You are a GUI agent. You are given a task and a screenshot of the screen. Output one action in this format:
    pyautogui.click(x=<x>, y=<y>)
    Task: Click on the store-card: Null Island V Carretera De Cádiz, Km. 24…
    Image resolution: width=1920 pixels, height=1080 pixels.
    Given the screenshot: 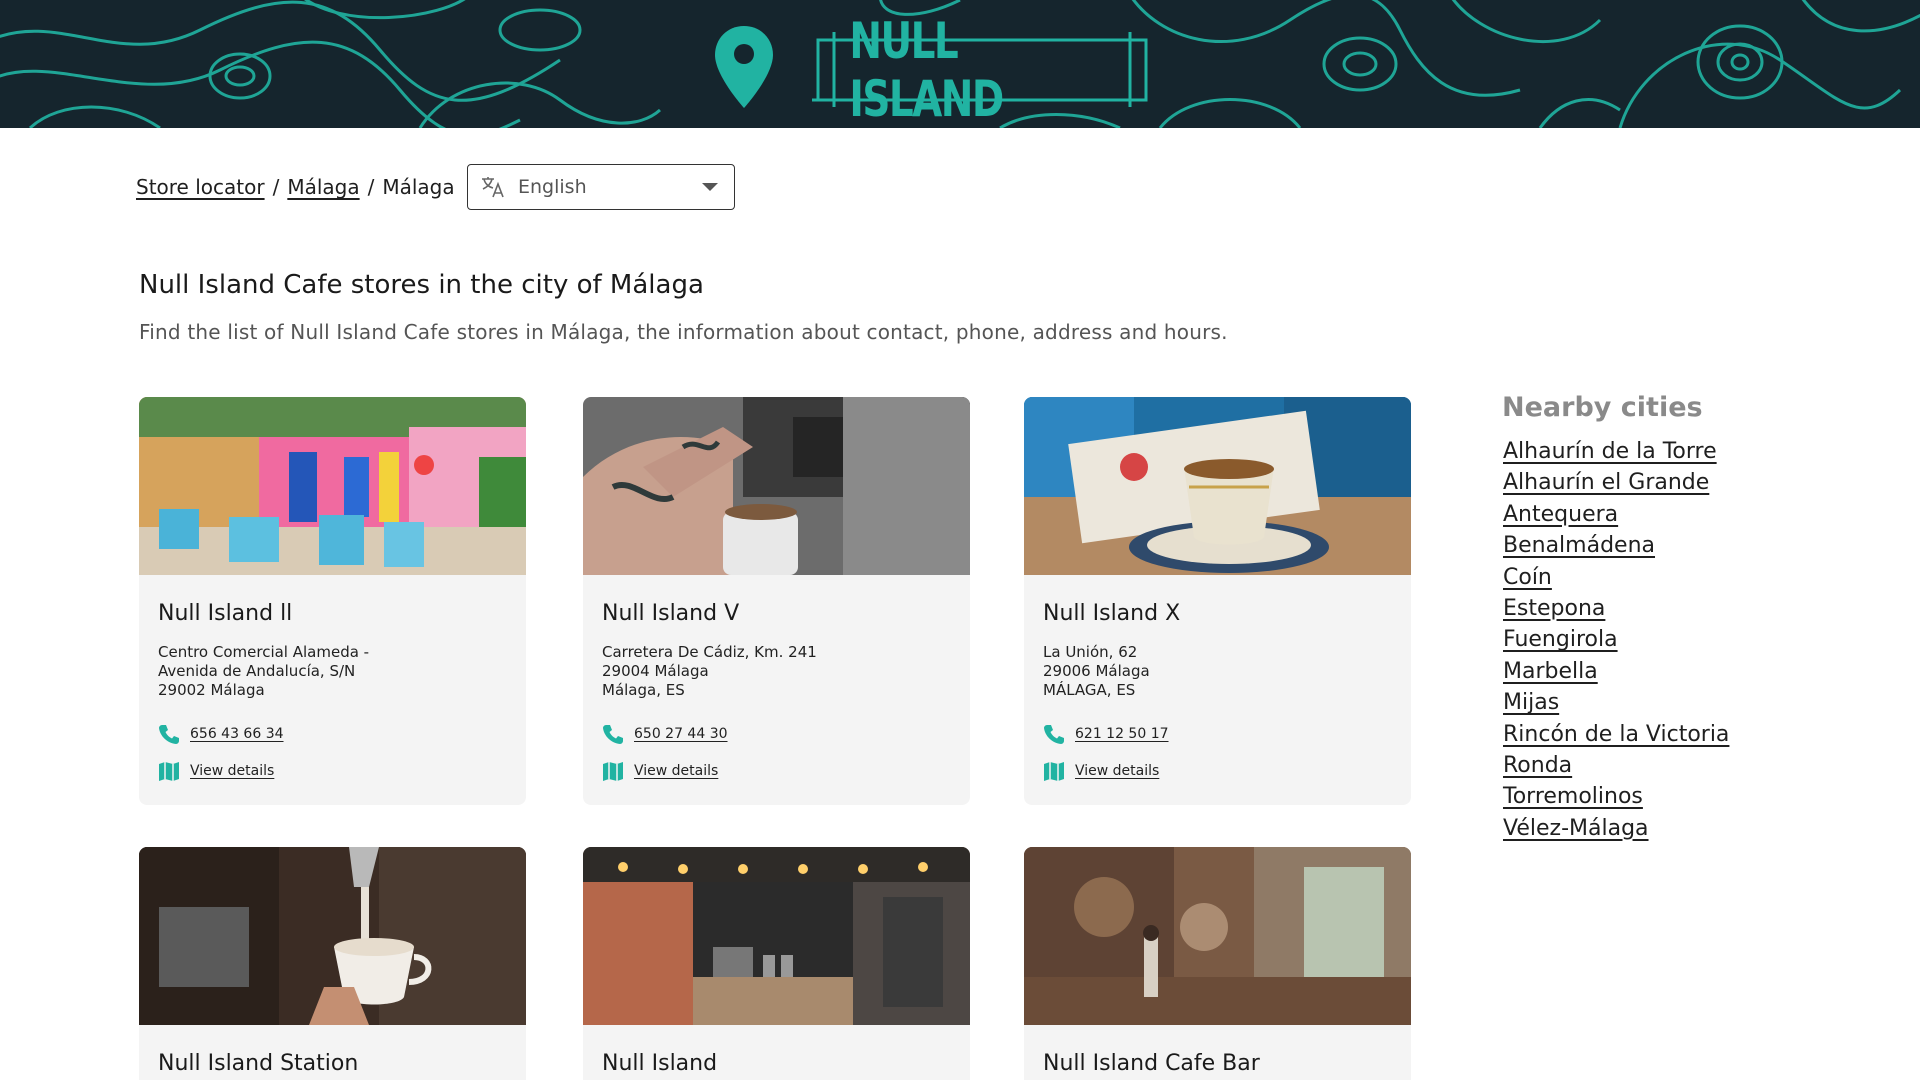 What is the action you would take?
    pyautogui.click(x=776, y=601)
    